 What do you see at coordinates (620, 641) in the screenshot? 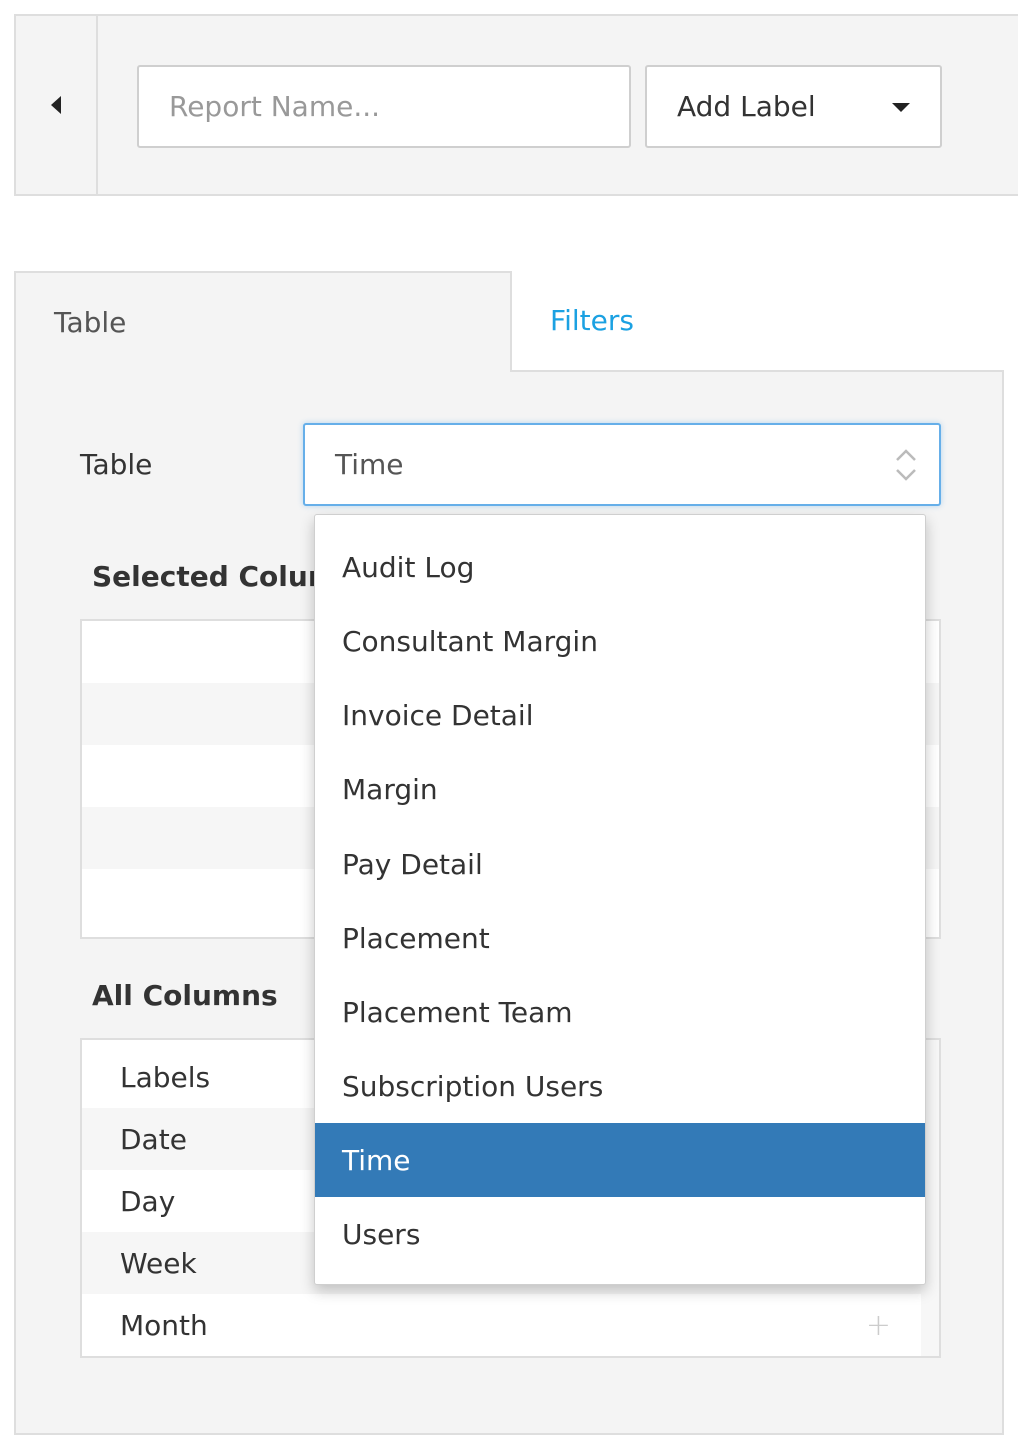
I see `option-consultant-margin: Consultant Margin` at bounding box center [620, 641].